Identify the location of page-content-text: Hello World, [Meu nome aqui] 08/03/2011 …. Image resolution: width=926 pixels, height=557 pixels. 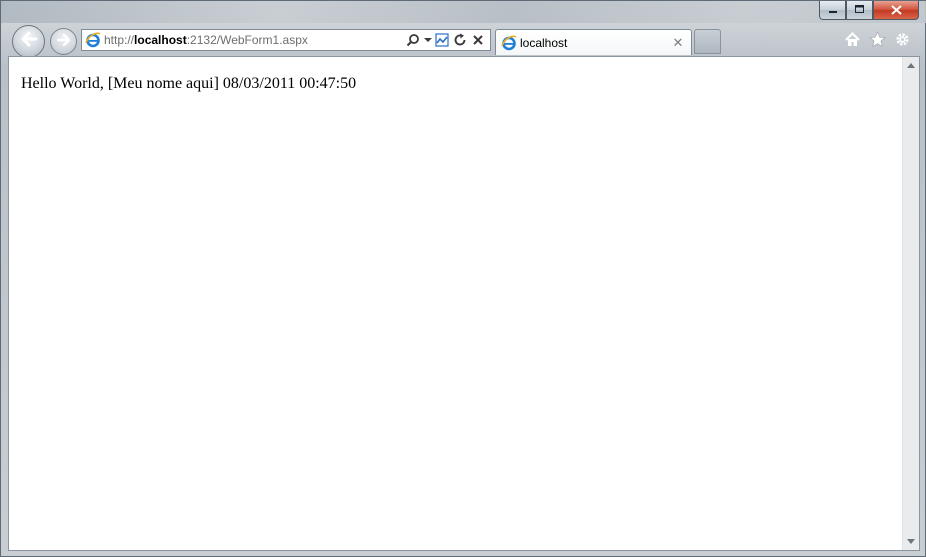
(189, 83).